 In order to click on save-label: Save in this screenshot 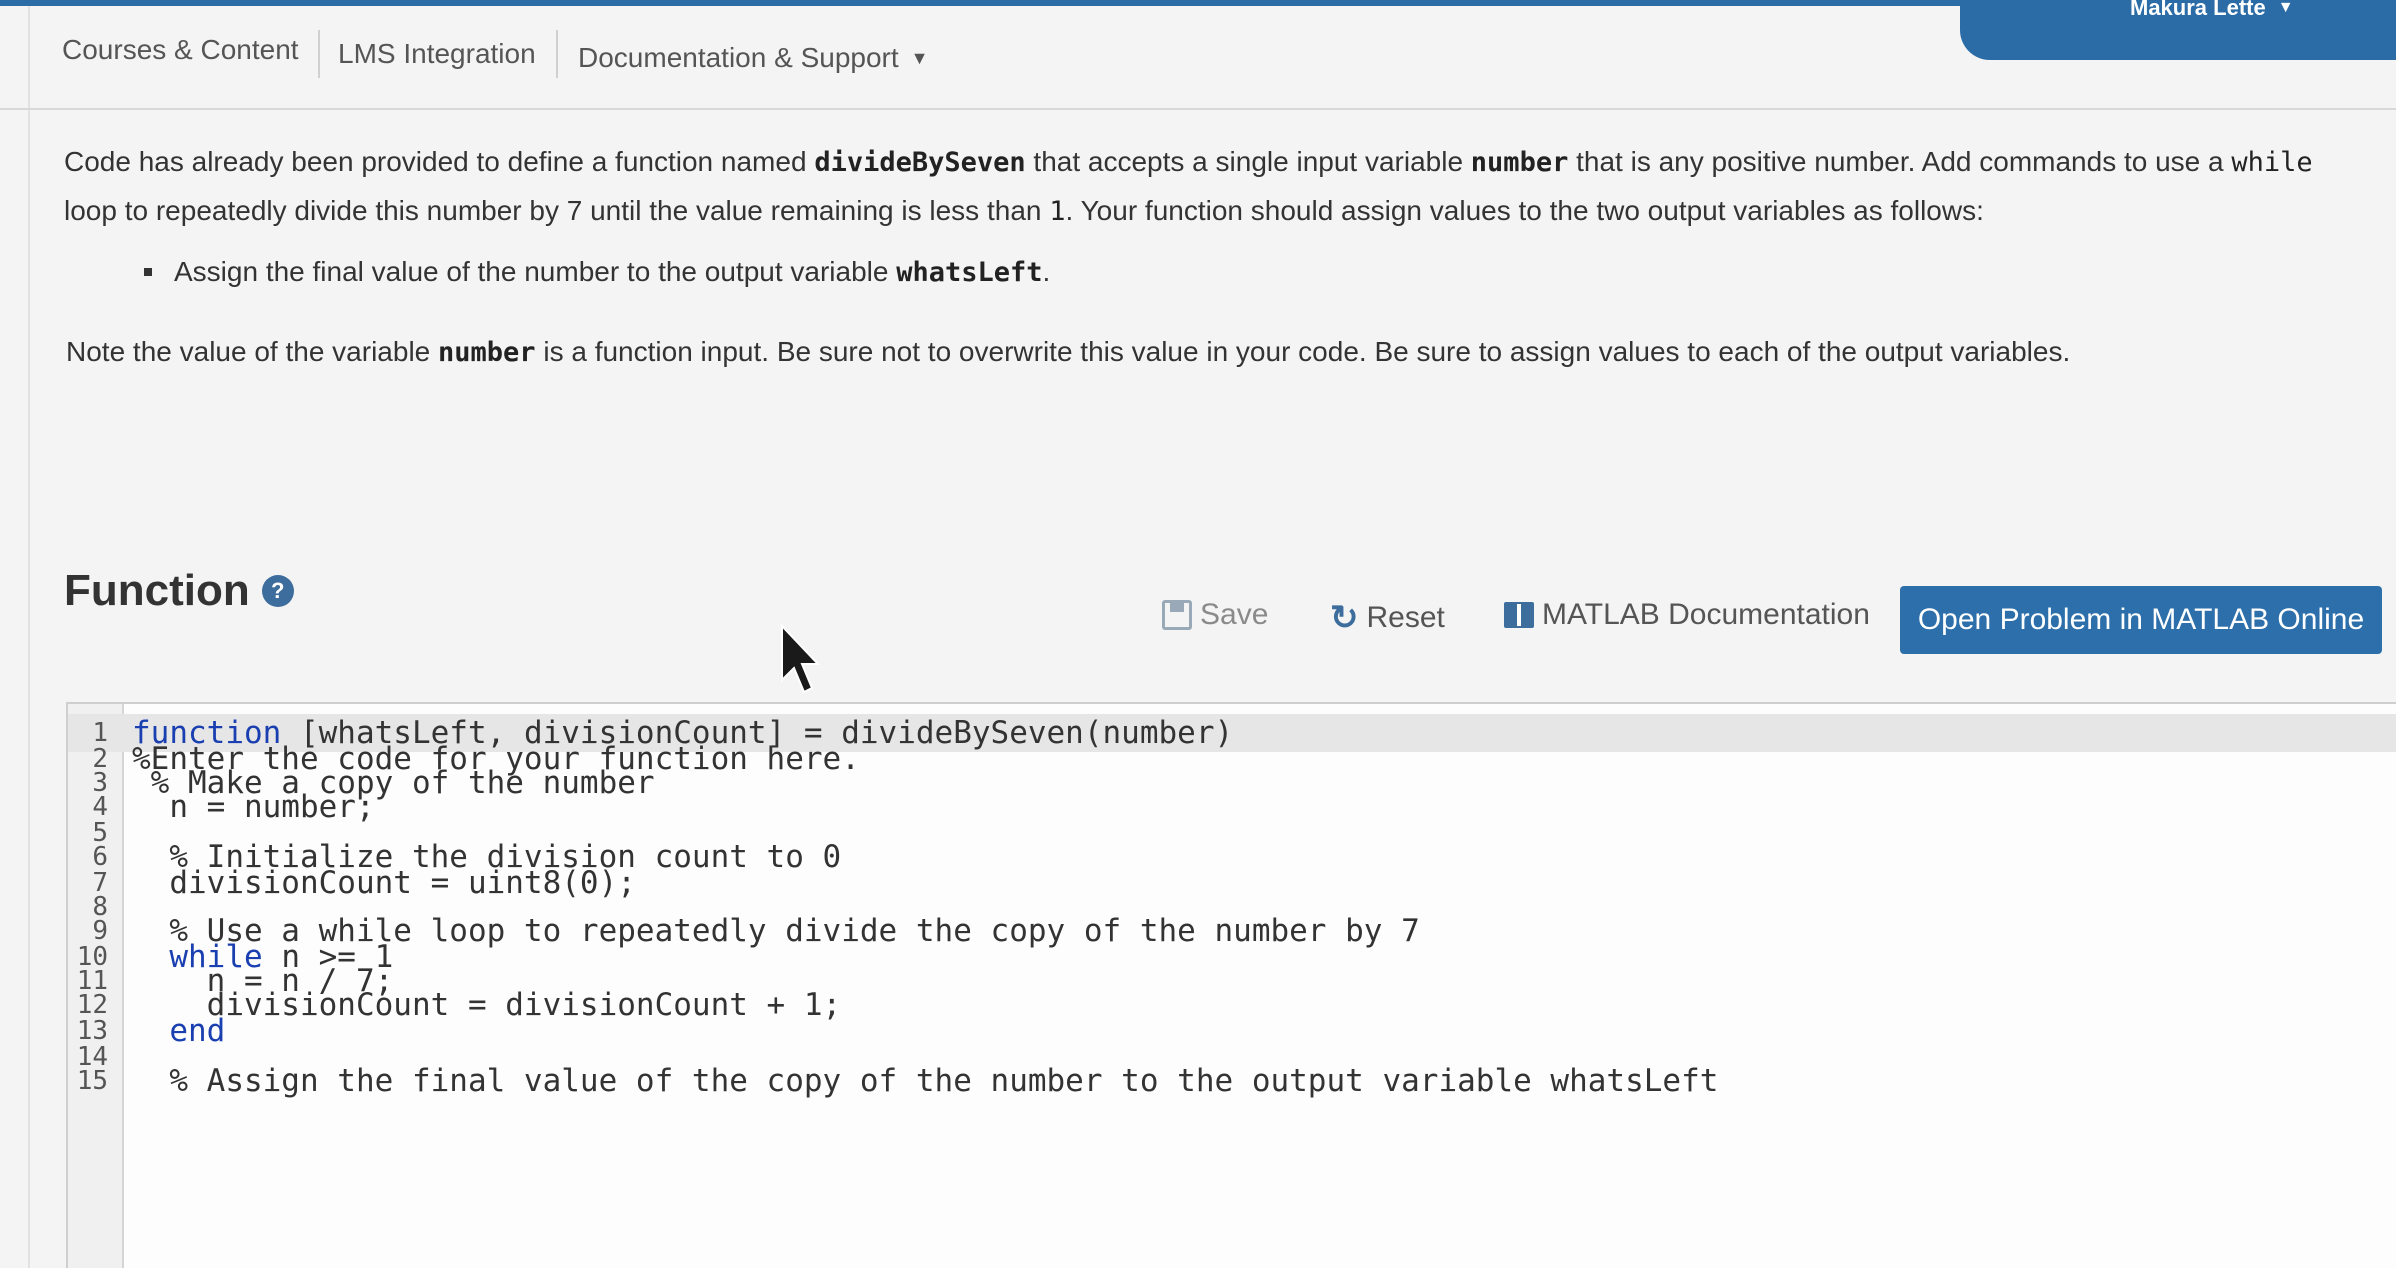, I will do `click(1234, 614)`.